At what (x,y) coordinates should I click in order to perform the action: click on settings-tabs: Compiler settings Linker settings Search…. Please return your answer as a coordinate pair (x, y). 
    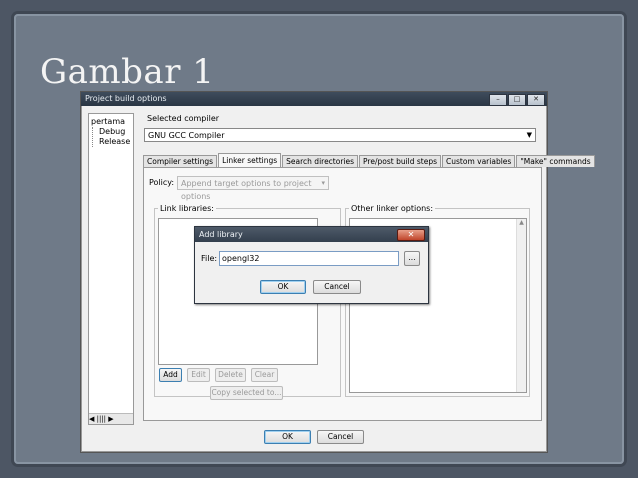
    Looking at the image, I should click on (369, 160).